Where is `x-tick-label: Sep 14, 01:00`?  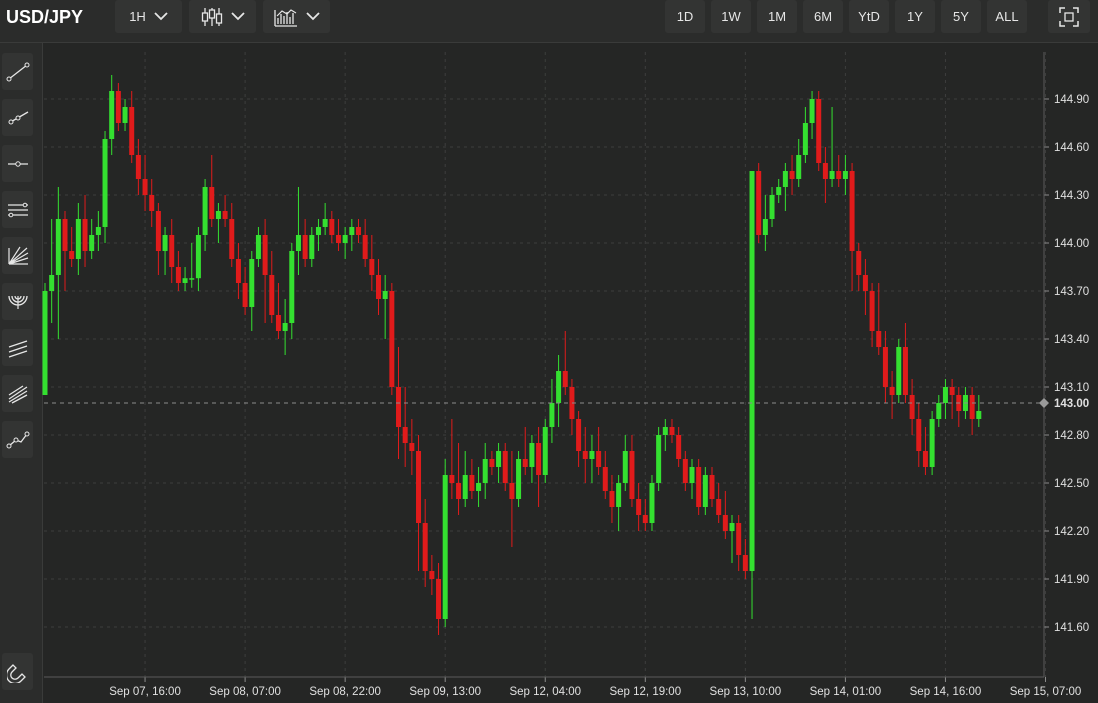 x-tick-label: Sep 14, 01:00 is located at coordinates (846, 692).